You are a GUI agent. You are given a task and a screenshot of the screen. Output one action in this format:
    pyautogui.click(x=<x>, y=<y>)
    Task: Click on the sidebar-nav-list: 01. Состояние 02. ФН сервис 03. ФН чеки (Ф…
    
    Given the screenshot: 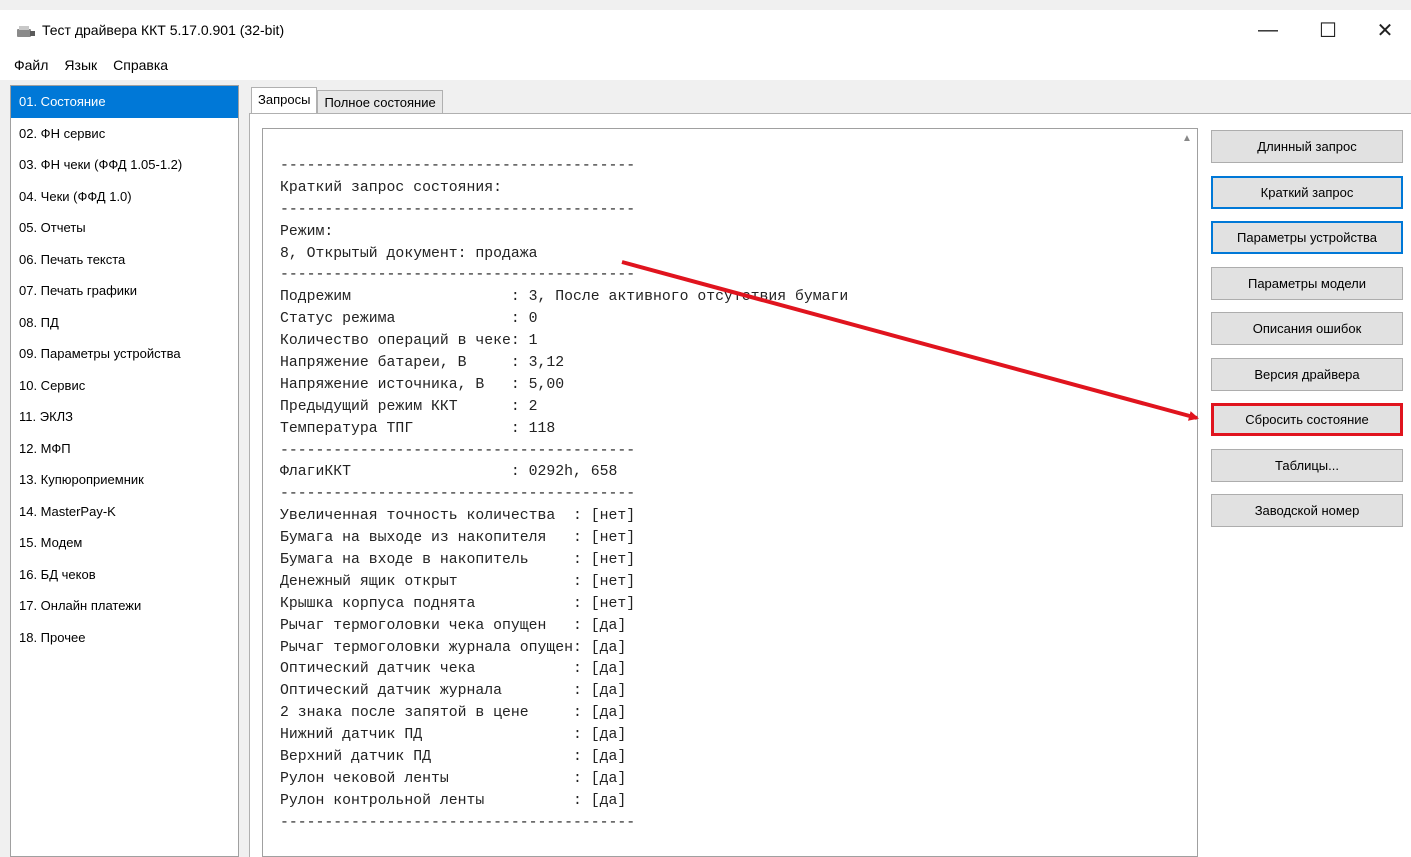 What is the action you would take?
    pyautogui.click(x=124, y=471)
    